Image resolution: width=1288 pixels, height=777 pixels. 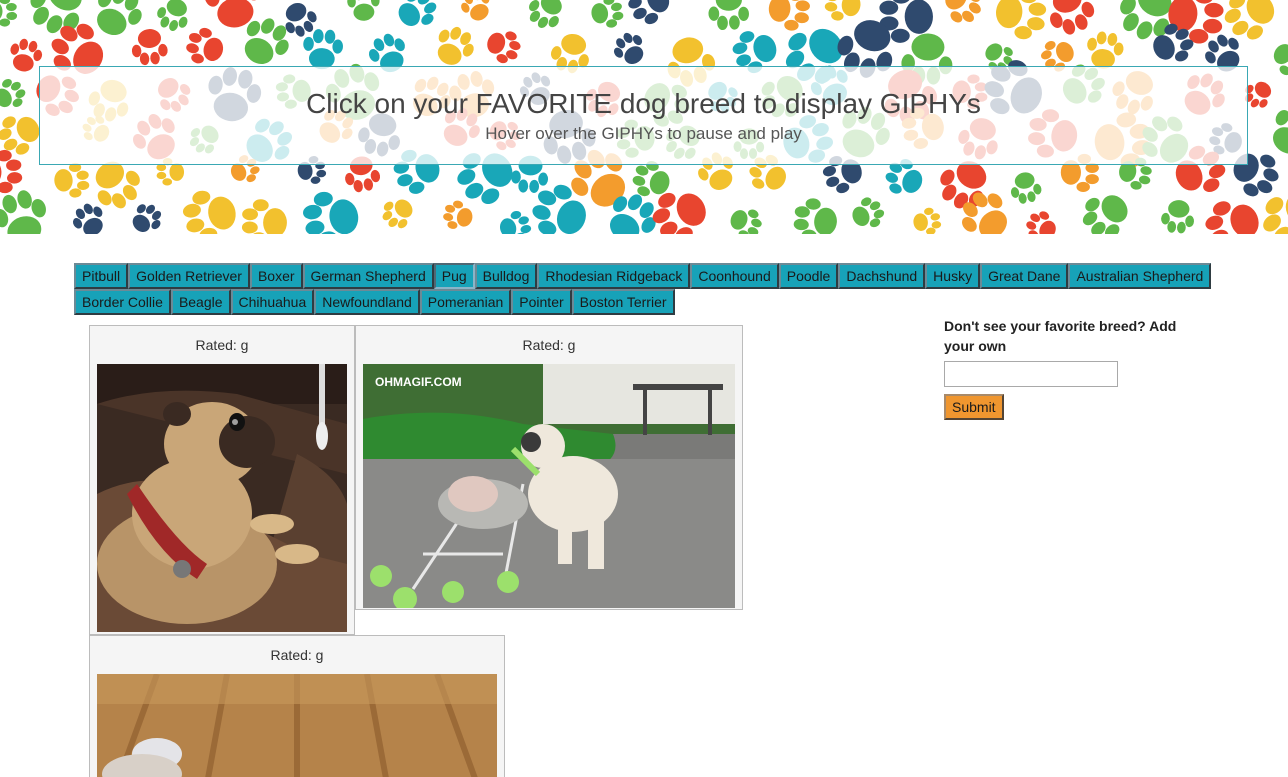 I want to click on breed-button-german-shepherd: German Shepherd, so click(x=368, y=276).